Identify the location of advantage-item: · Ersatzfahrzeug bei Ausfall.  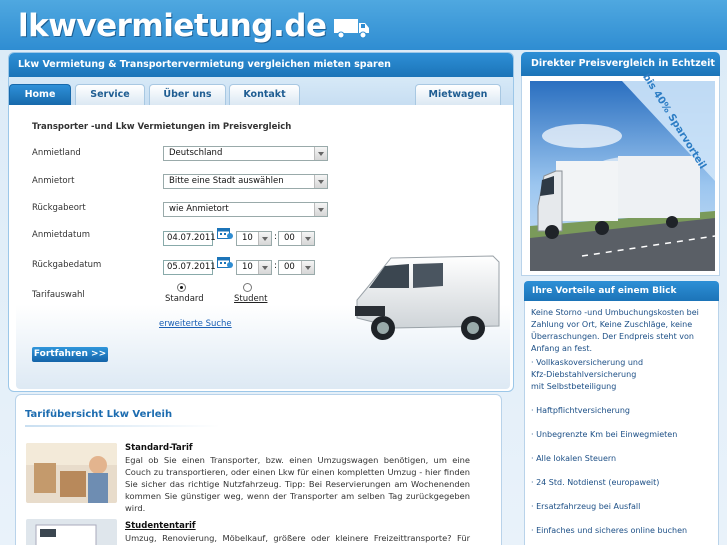
(586, 506).